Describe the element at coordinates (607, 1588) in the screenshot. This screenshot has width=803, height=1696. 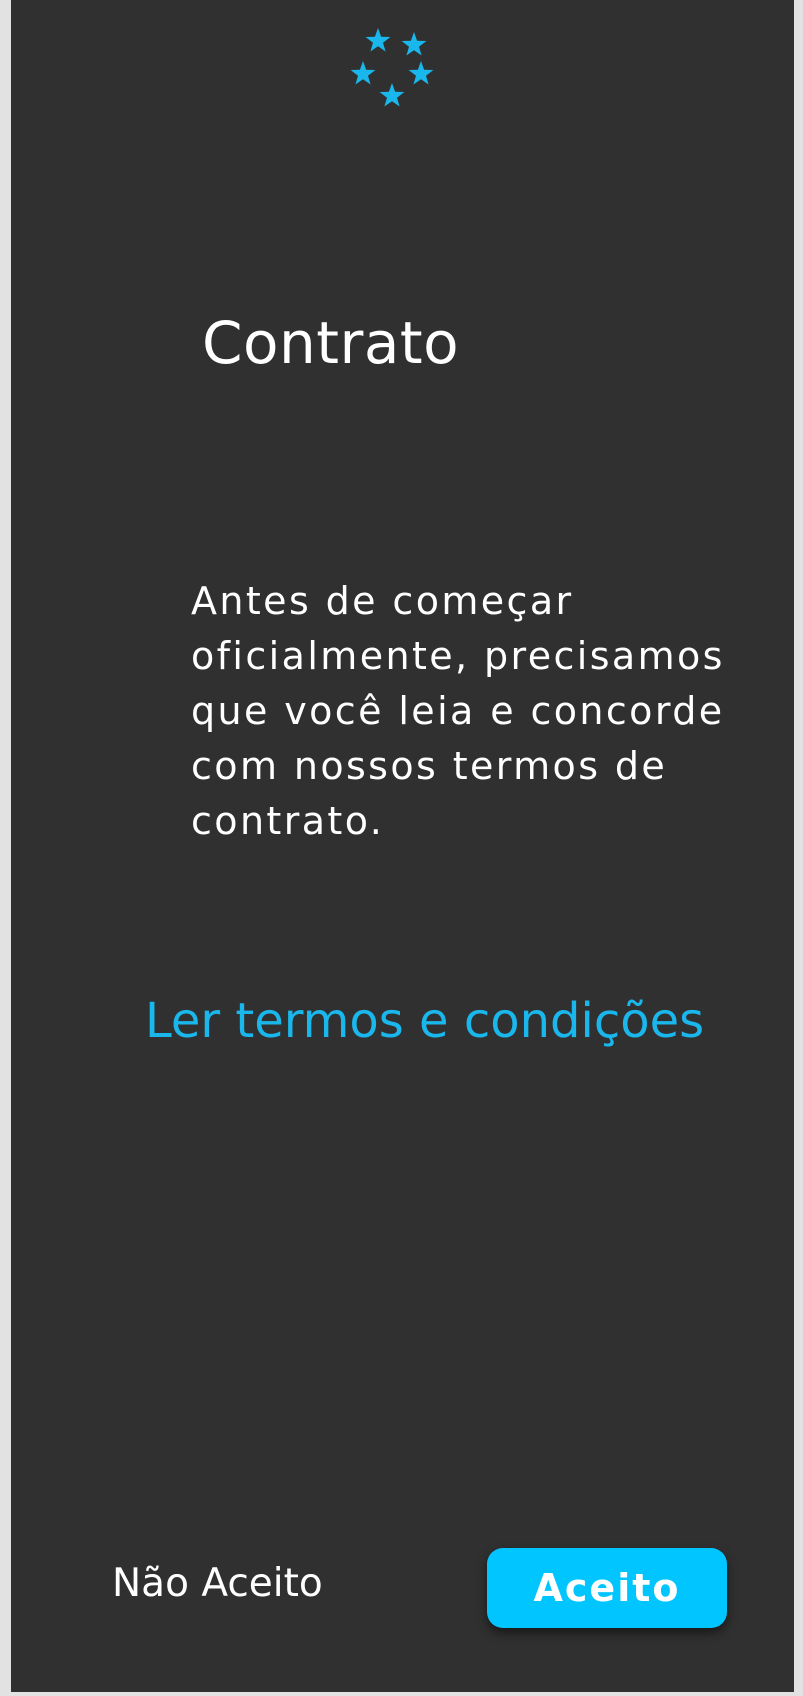
I see `accept-button: Aceito` at that location.